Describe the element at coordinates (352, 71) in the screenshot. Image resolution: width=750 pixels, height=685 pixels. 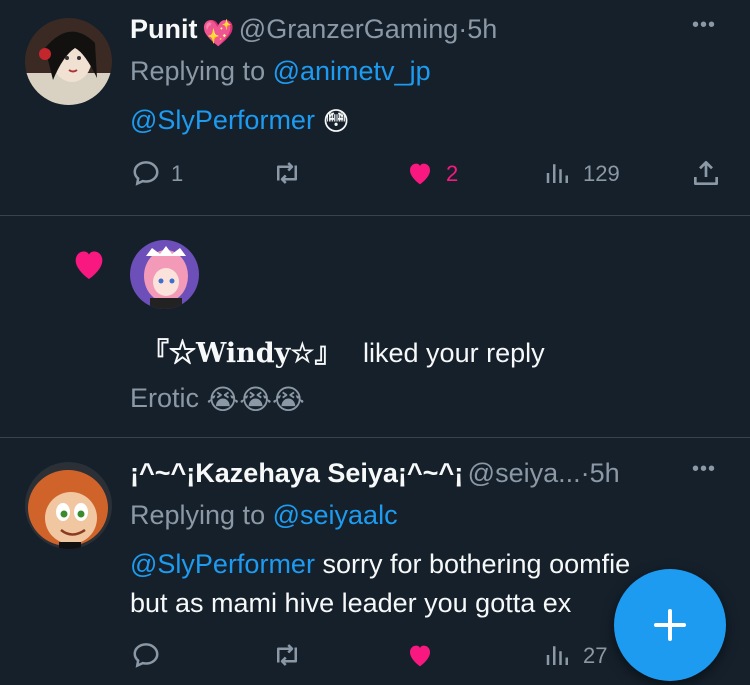
I see `replying-handle-link: @animetv_jp` at that location.